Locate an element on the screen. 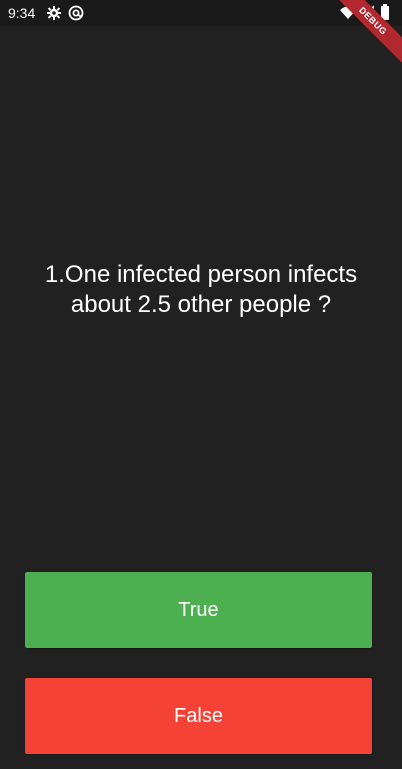 This screenshot has height=769, width=402. gear-icon is located at coordinates (54, 13).